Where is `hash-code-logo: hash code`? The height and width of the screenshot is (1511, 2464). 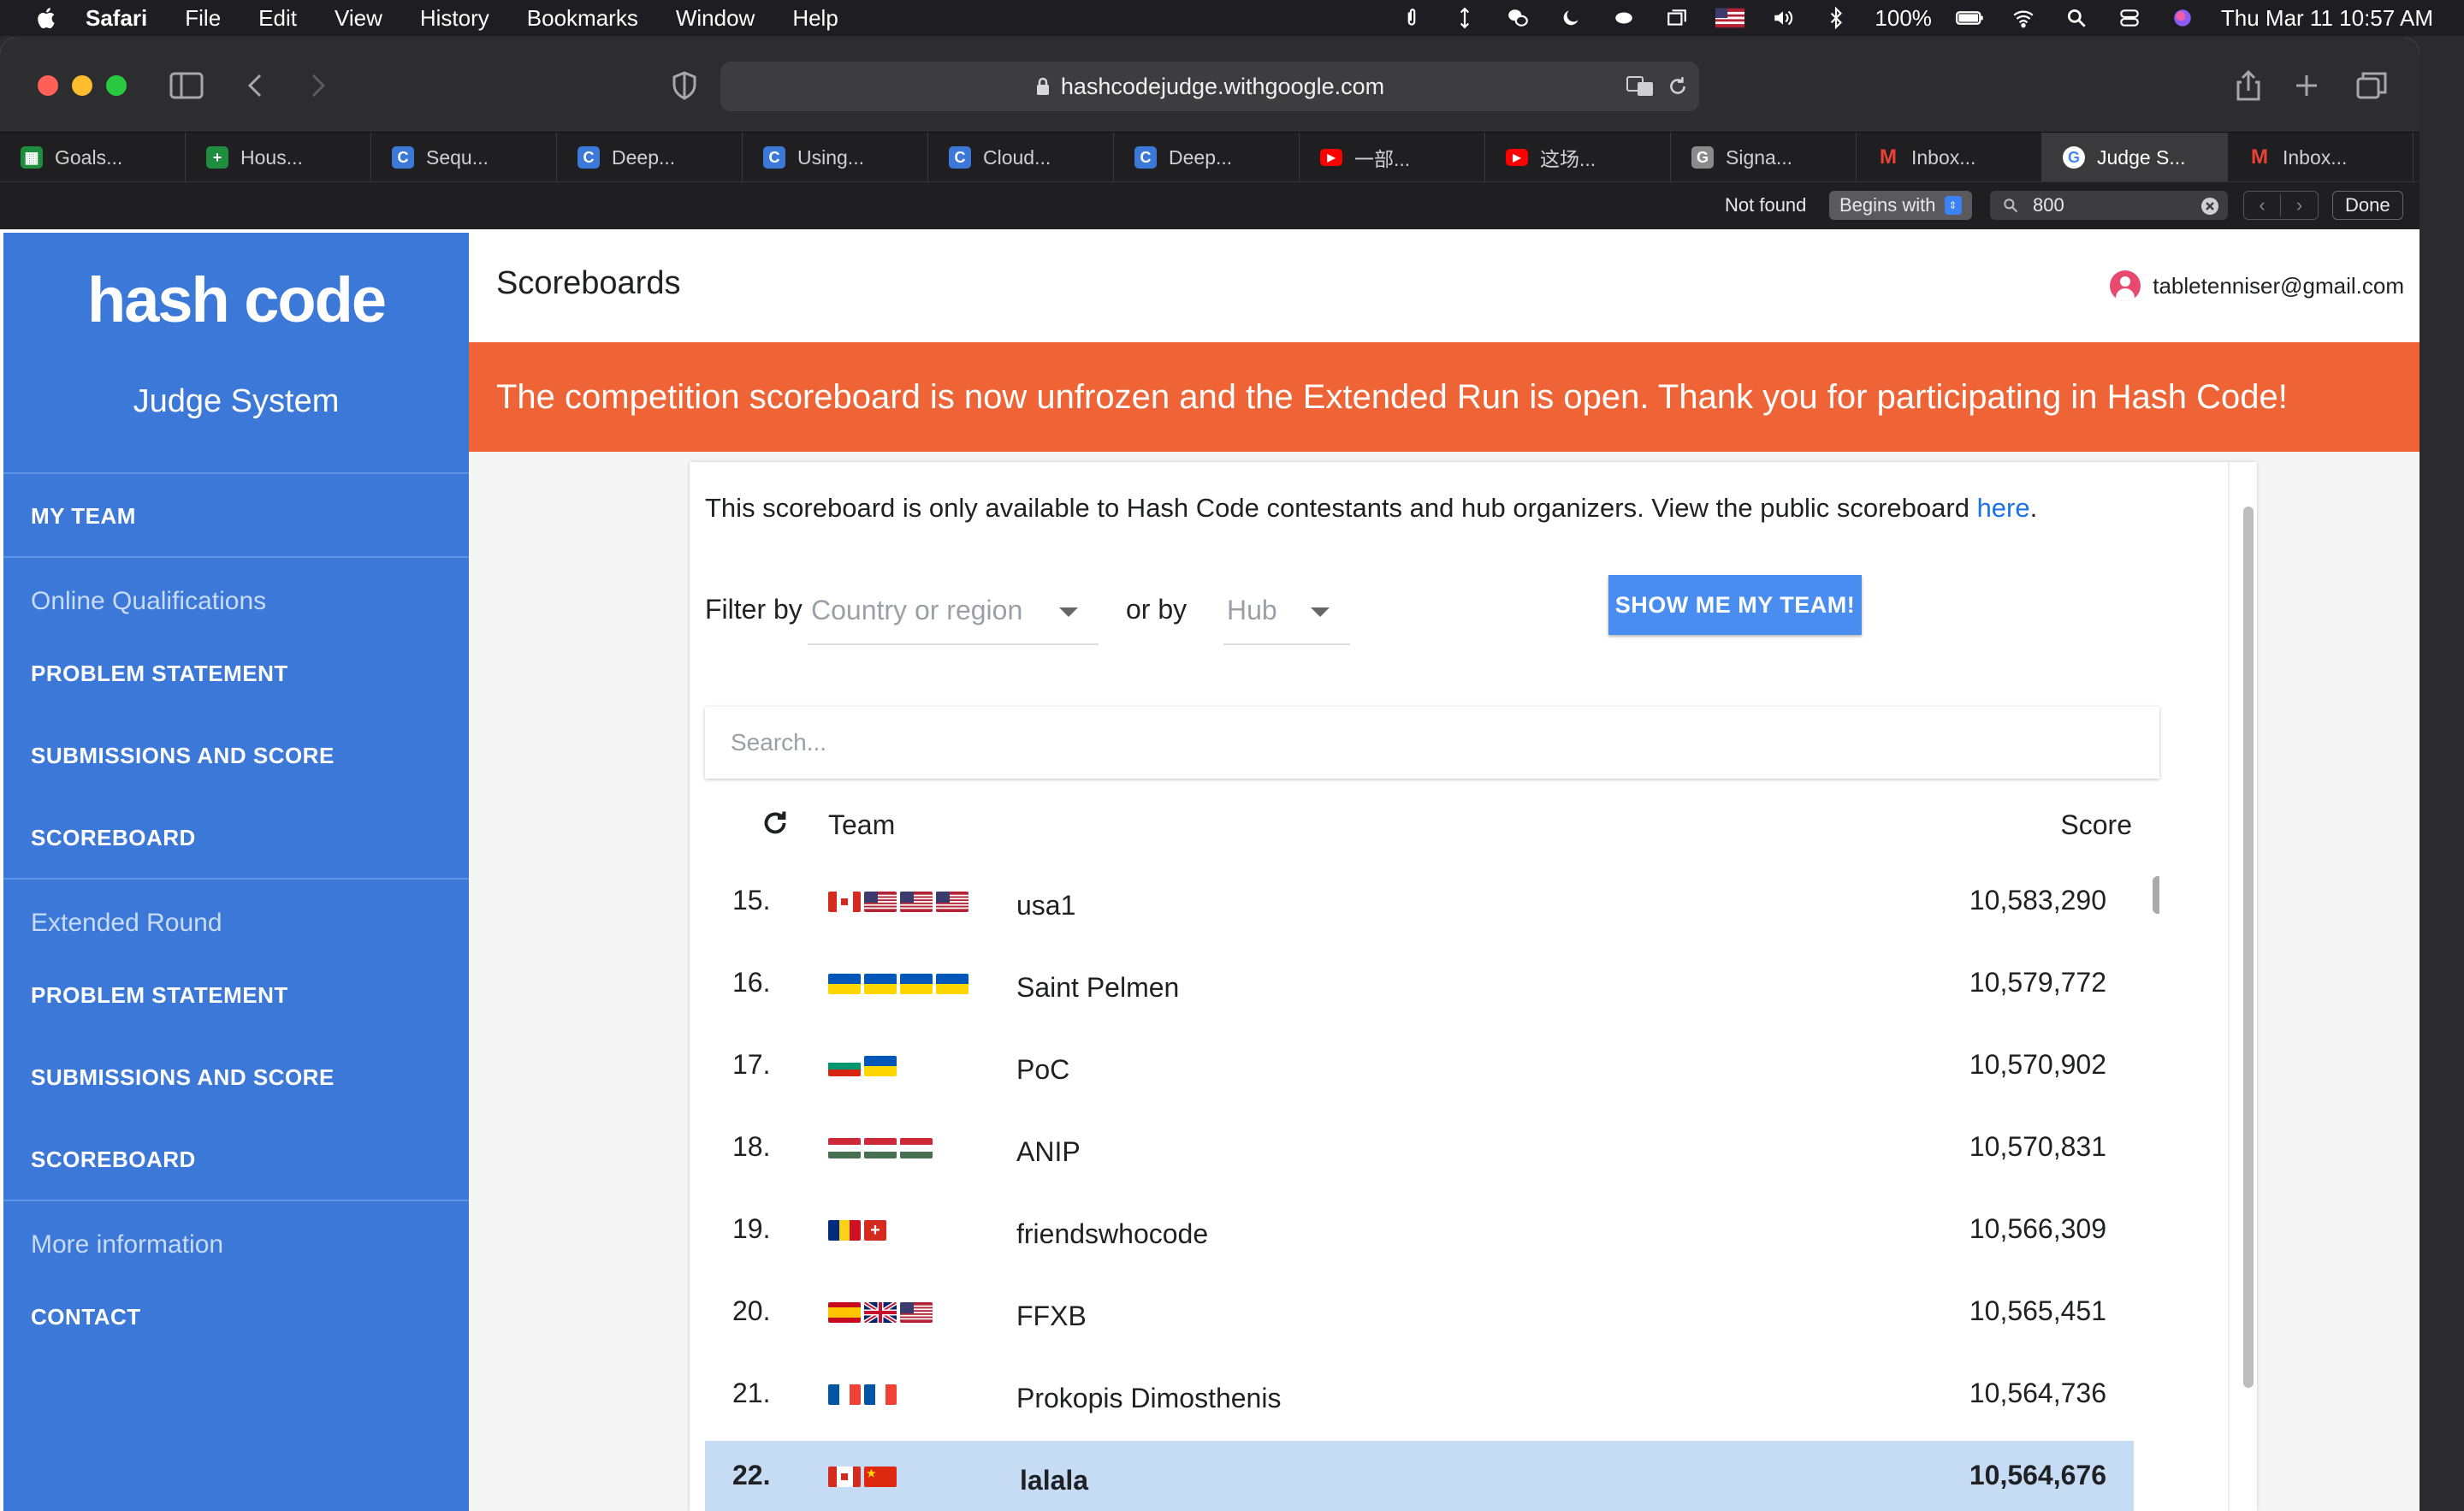 hash-code-logo: hash code is located at coordinates (236, 300).